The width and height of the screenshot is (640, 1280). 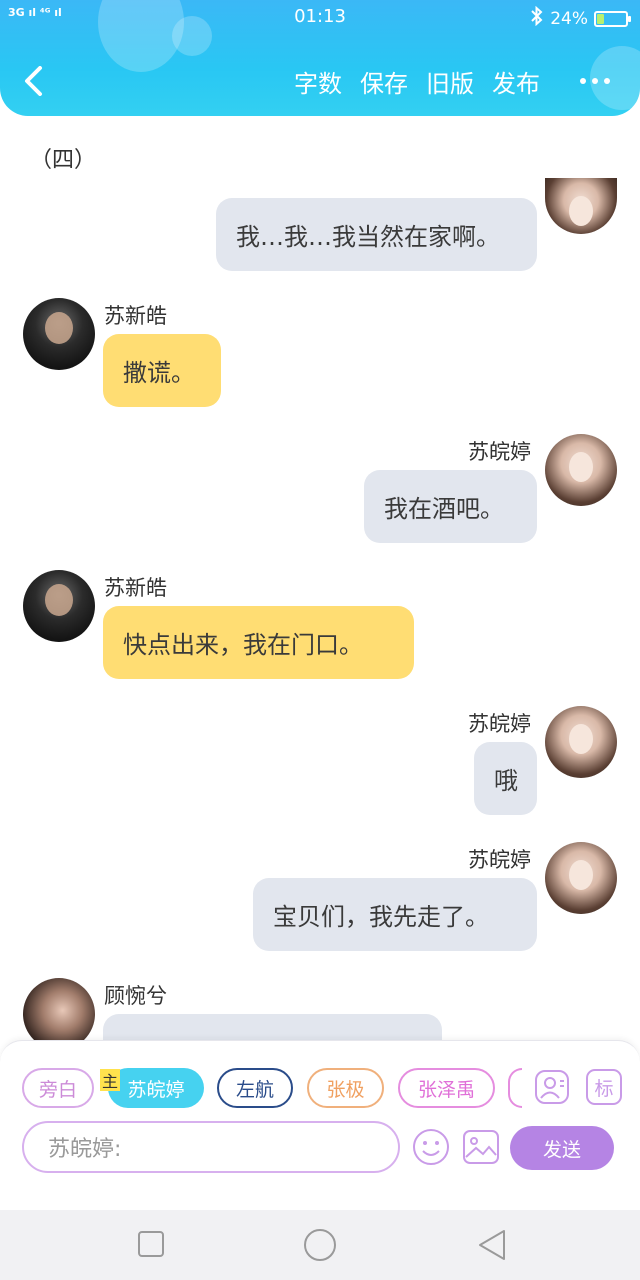 What do you see at coordinates (537, 18) in the screenshot?
I see `bluetooth-icon` at bounding box center [537, 18].